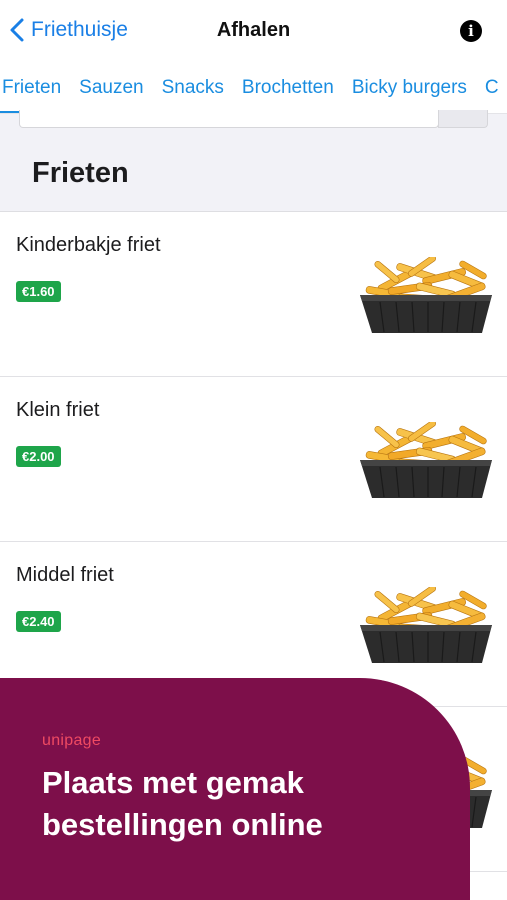  I want to click on item-name: Klein friet, so click(58, 410).